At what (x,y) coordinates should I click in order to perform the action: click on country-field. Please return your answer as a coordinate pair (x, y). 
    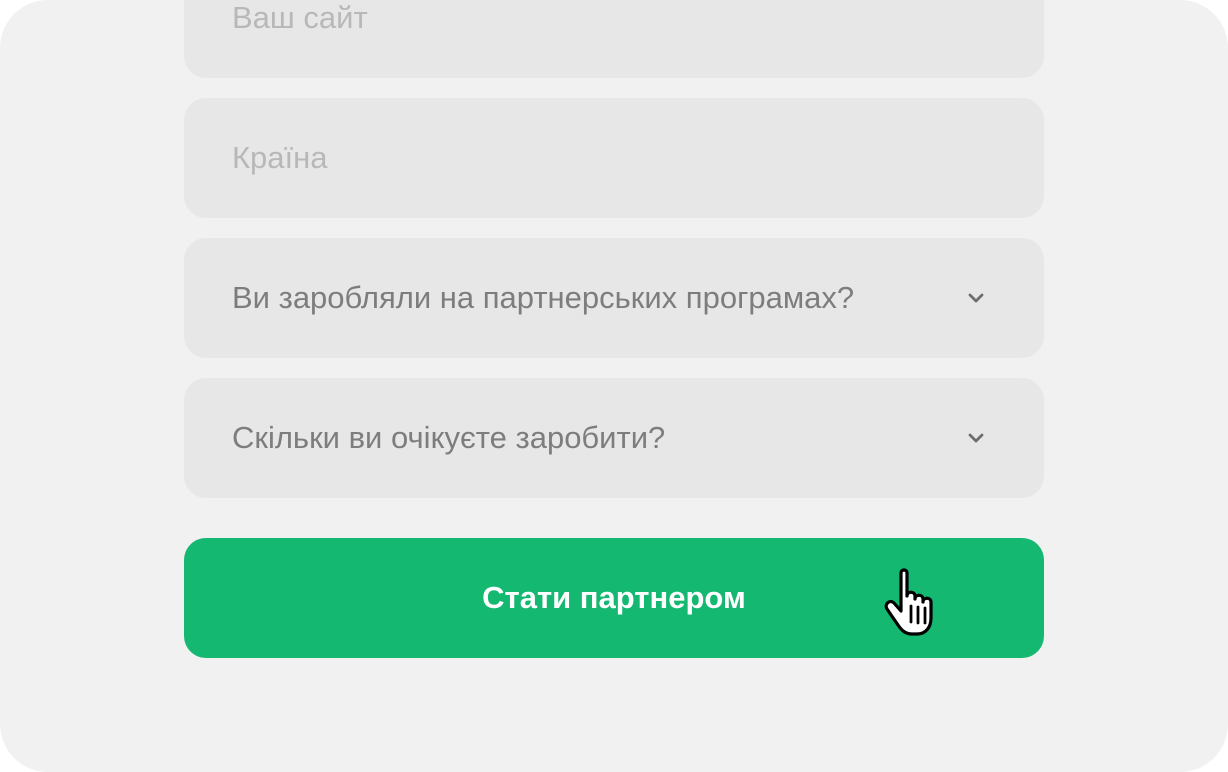
    Looking at the image, I should click on (614, 158).